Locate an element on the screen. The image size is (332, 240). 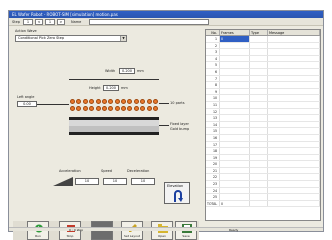
run-label: Run is located at coordinates (38, 236).